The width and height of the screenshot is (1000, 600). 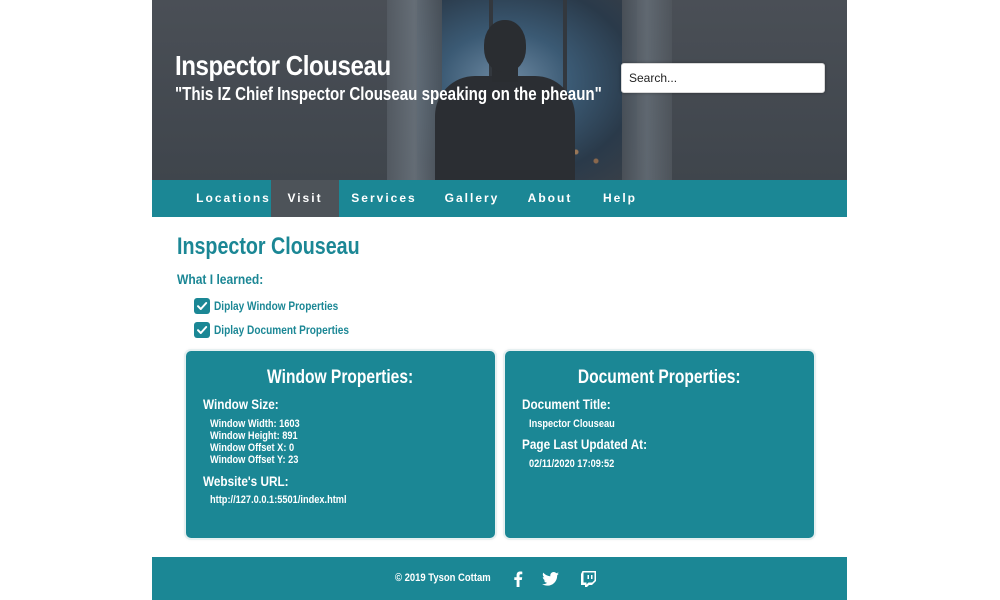 What do you see at coordinates (499, 578) in the screenshot?
I see `footer: © 2019 Tyson Cottam` at bounding box center [499, 578].